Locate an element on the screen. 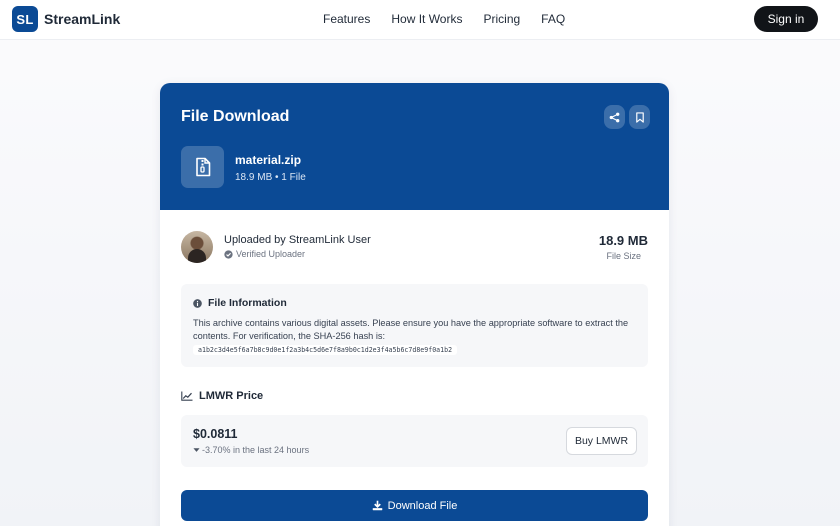 The height and width of the screenshot is (526, 840). check-circle-icon is located at coordinates (228, 254).